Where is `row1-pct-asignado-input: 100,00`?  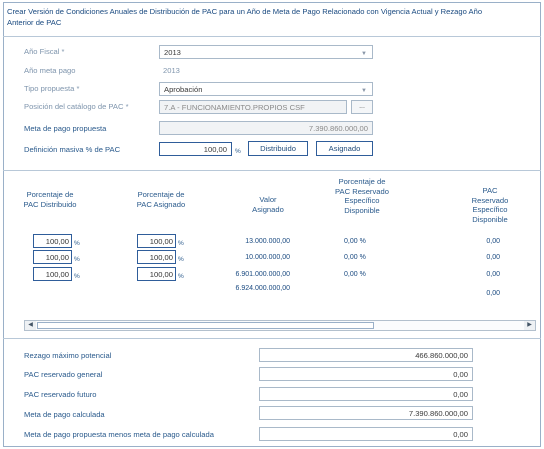 row1-pct-asignado-input: 100,00 is located at coordinates (156, 241).